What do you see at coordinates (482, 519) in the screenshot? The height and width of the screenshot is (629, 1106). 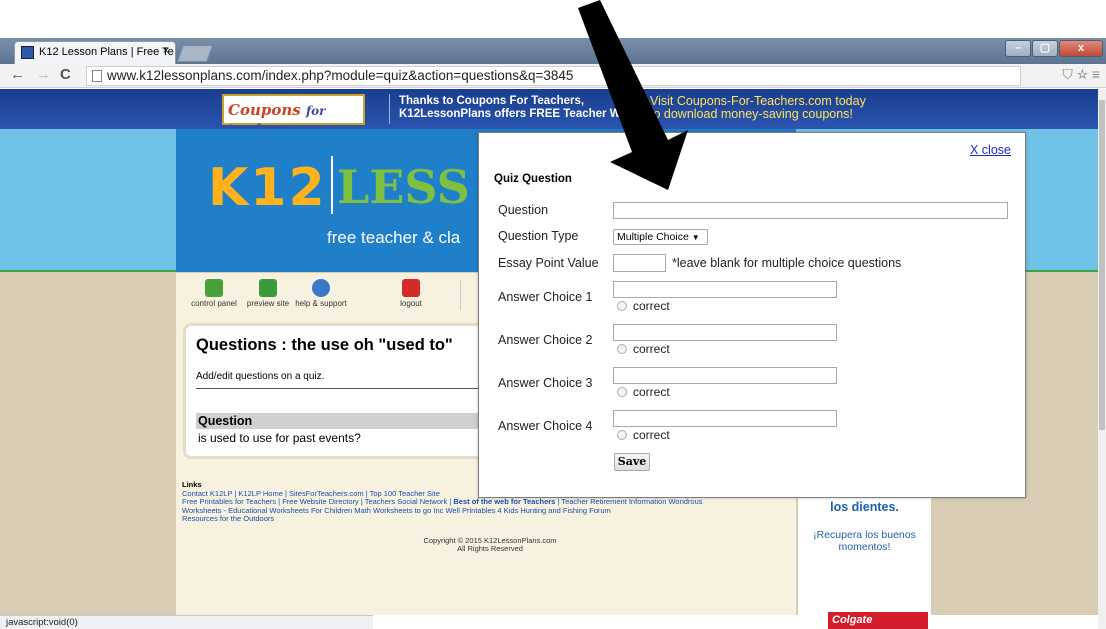 I see `links-line: Resources for the Outdoors` at bounding box center [482, 519].